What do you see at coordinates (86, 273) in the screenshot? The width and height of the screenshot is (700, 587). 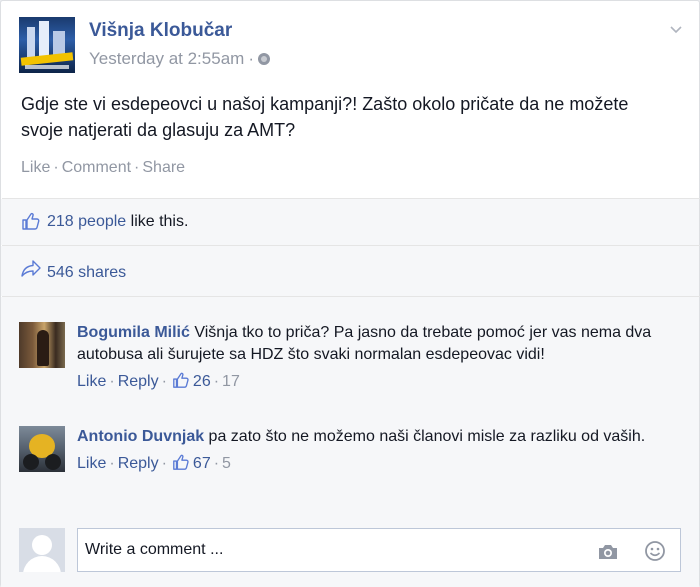 I see `shares-count-link: 546 shares` at bounding box center [86, 273].